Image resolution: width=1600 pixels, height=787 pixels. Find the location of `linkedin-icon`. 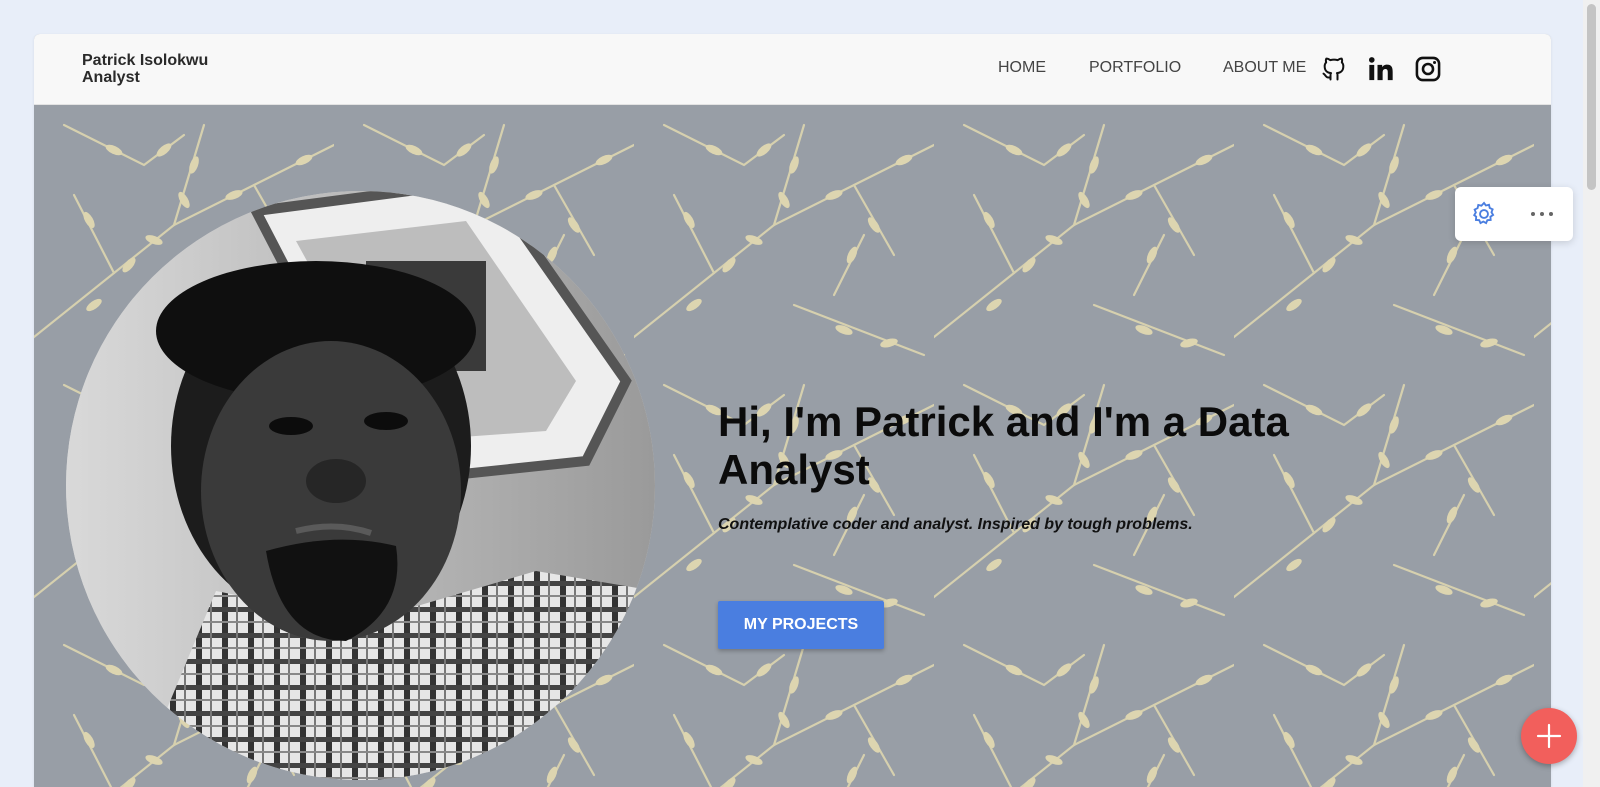

linkedin-icon is located at coordinates (1381, 69).